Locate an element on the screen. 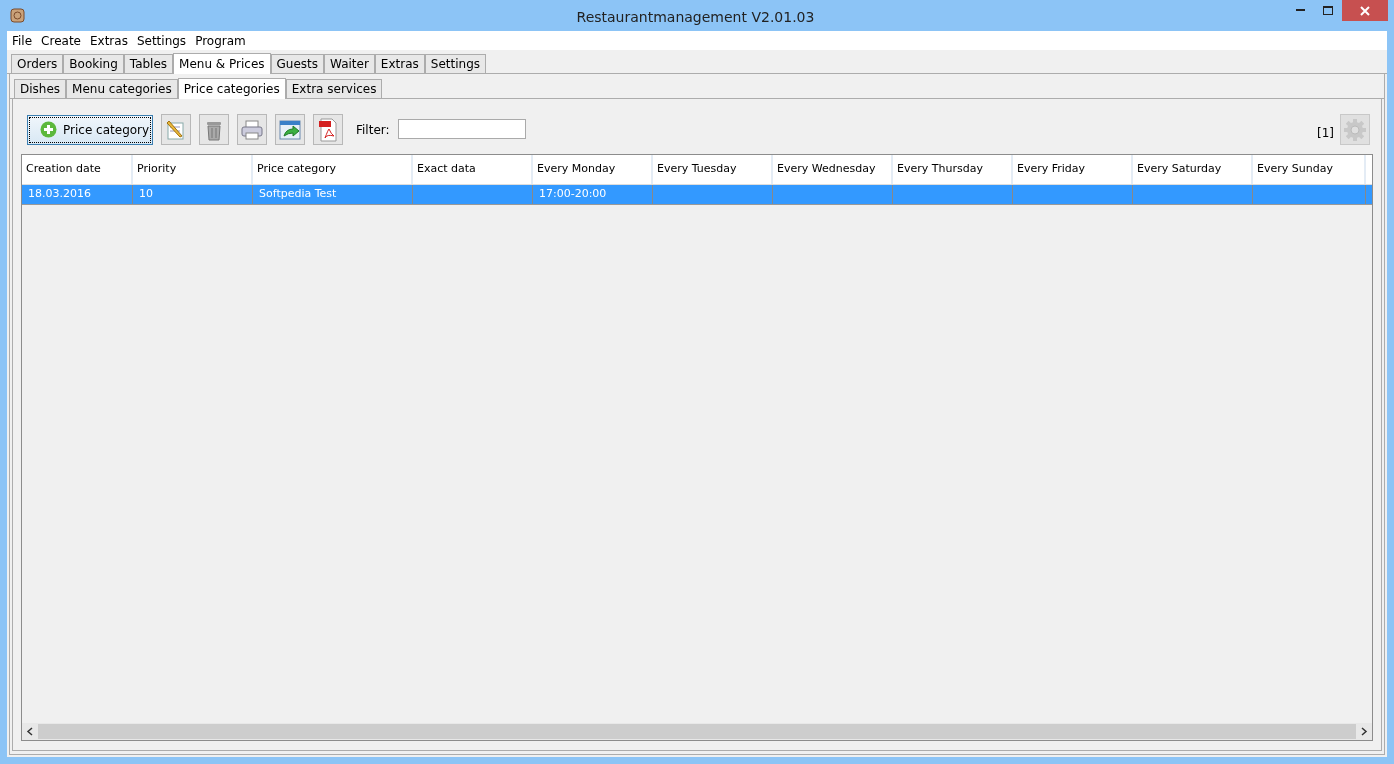 The image size is (1394, 764). notepad-pencil-icon is located at coordinates (176, 129).